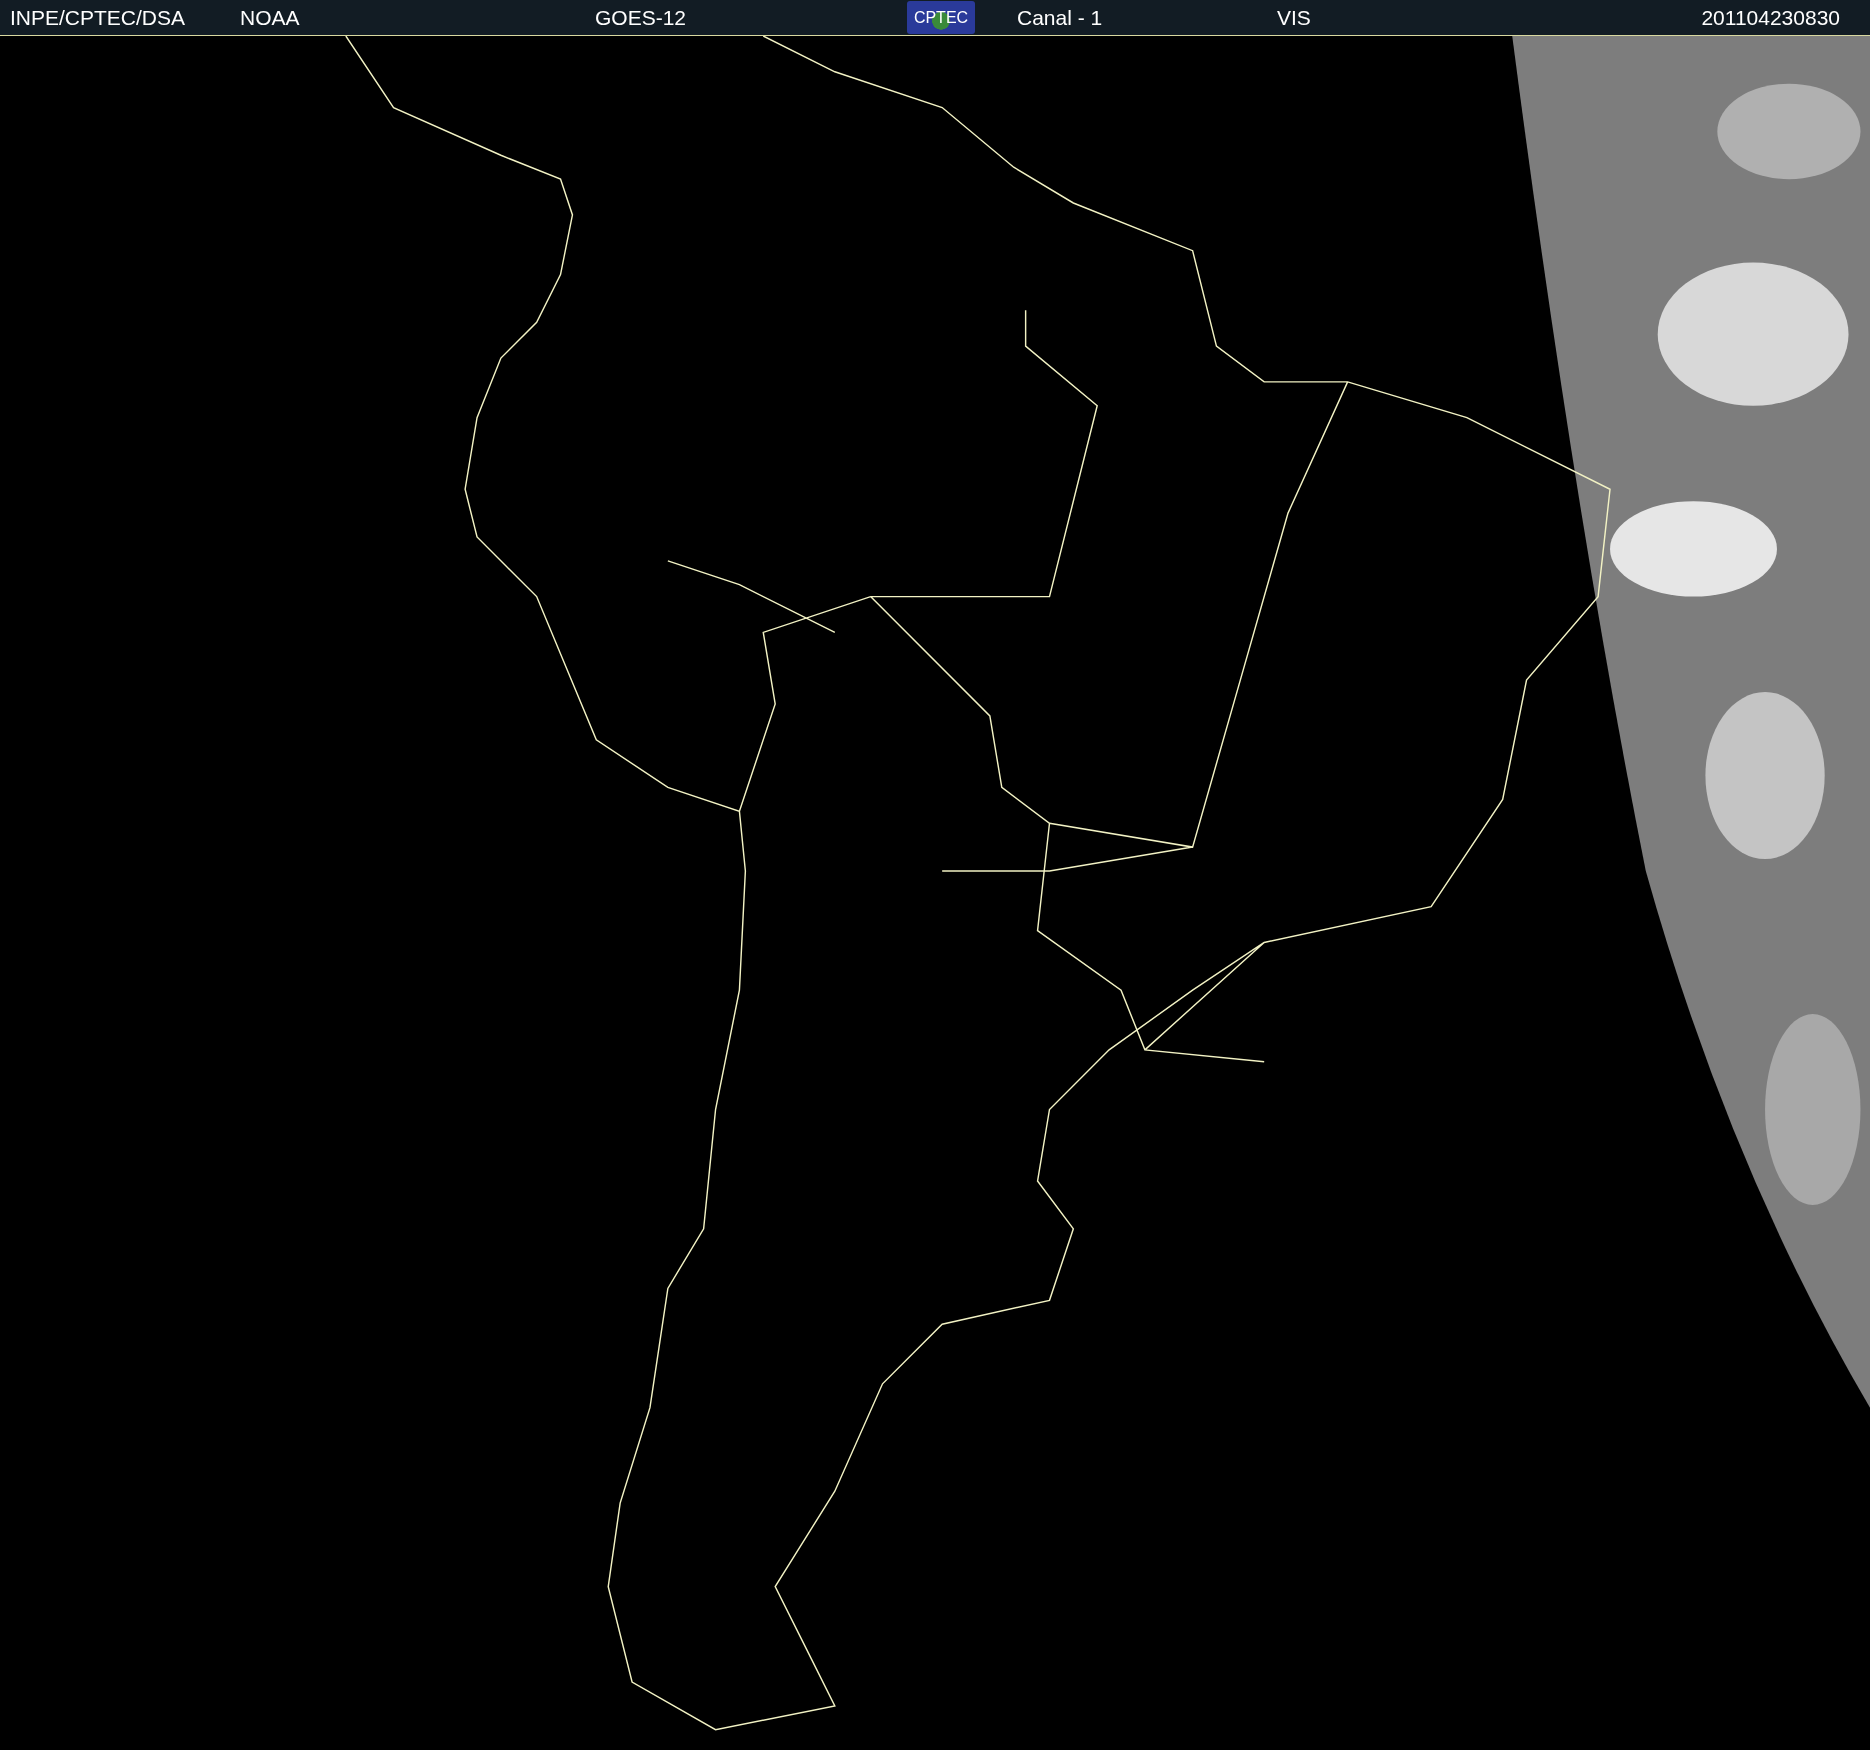 The image size is (1870, 1750). Describe the element at coordinates (941, 17) in the screenshot. I see `logo: CPTEC` at that location.